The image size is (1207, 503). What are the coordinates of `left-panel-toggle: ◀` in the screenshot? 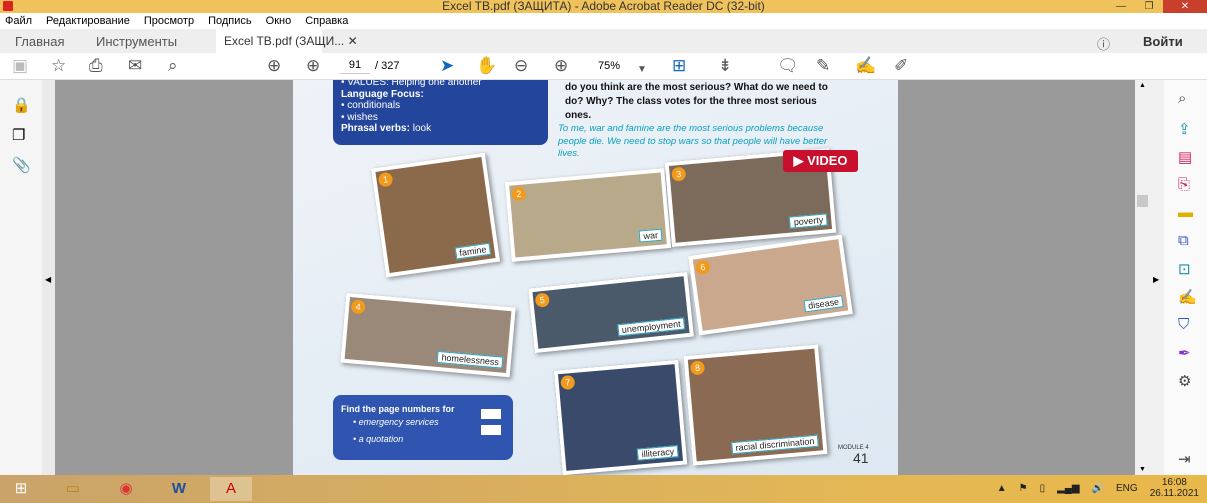 It's located at (48, 277).